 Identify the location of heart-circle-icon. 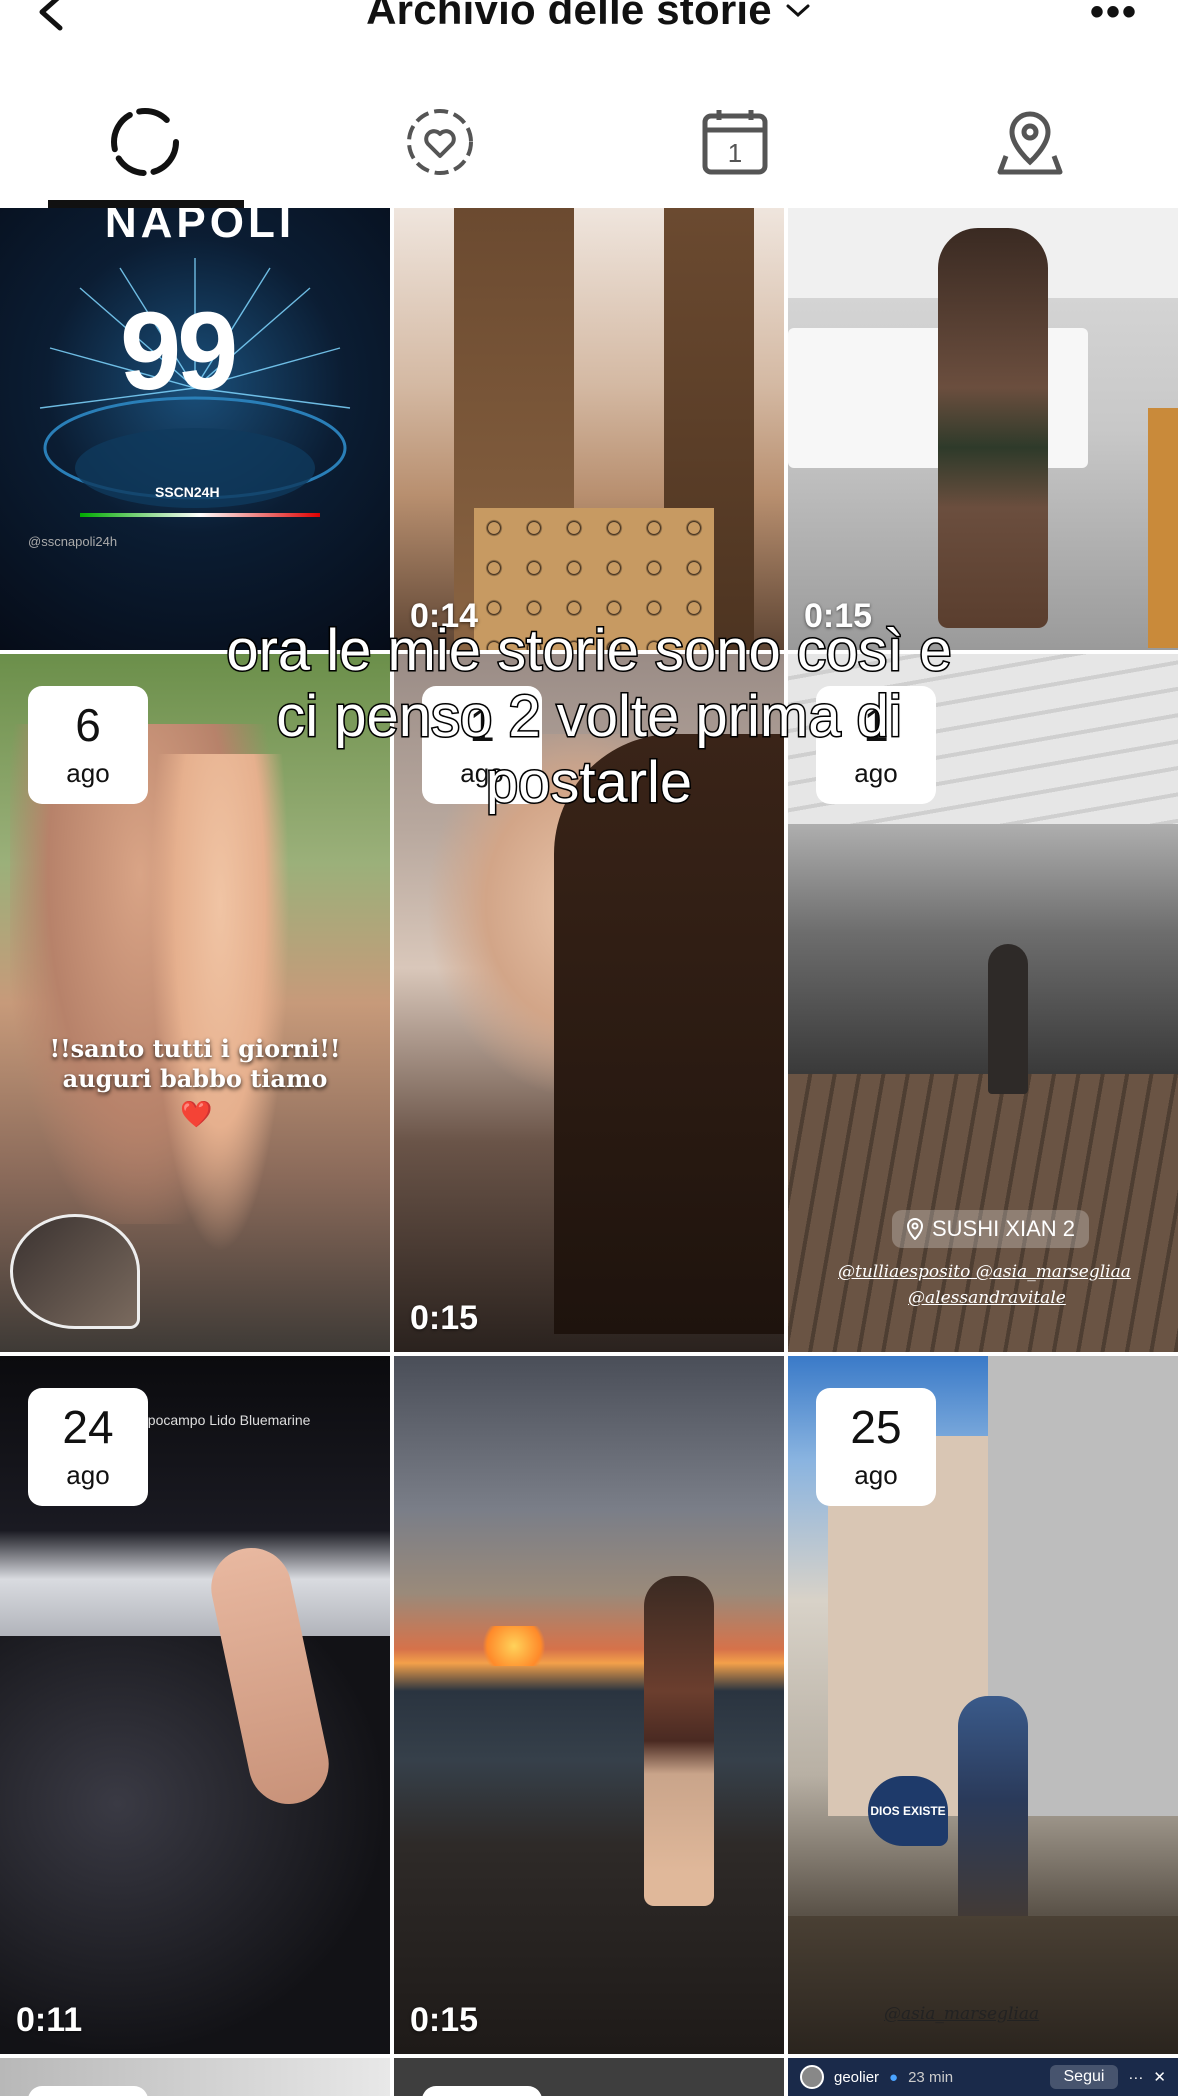
(440, 142).